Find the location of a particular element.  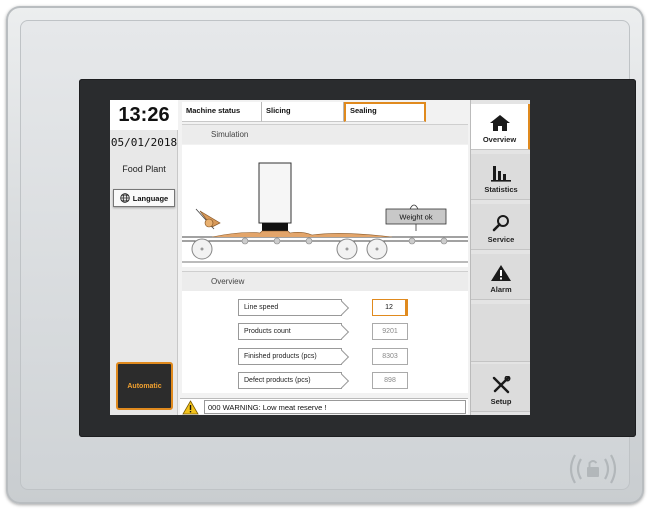

tools-icon is located at coordinates (501, 385).